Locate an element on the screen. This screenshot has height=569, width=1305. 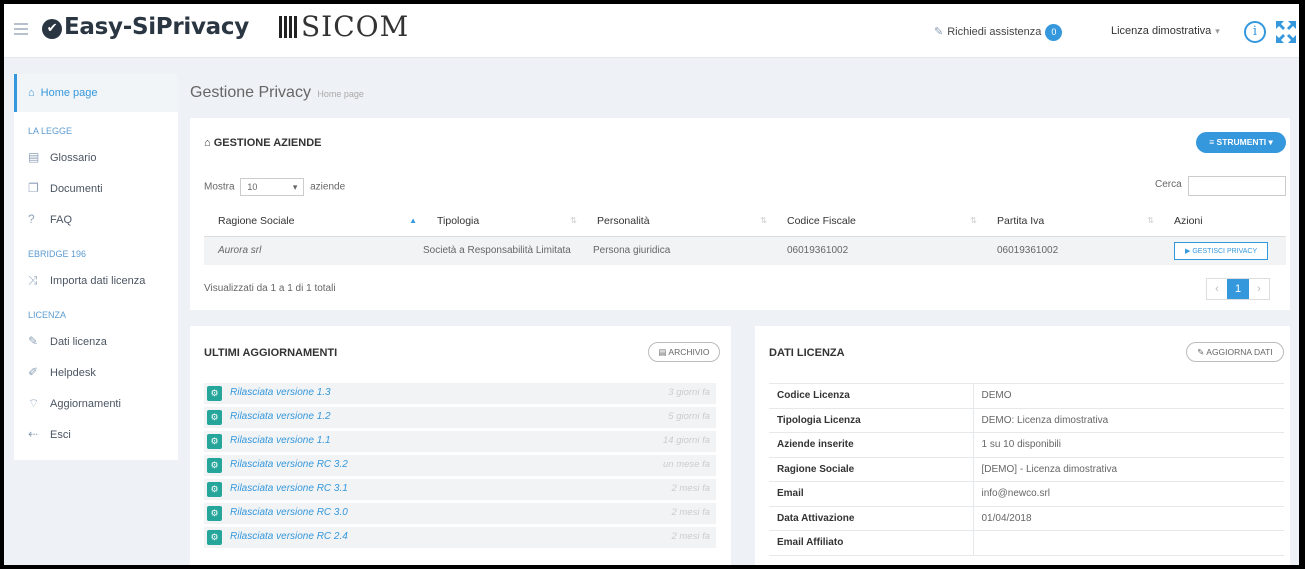
sidebar-item-label: Documenti is located at coordinates (76, 189).